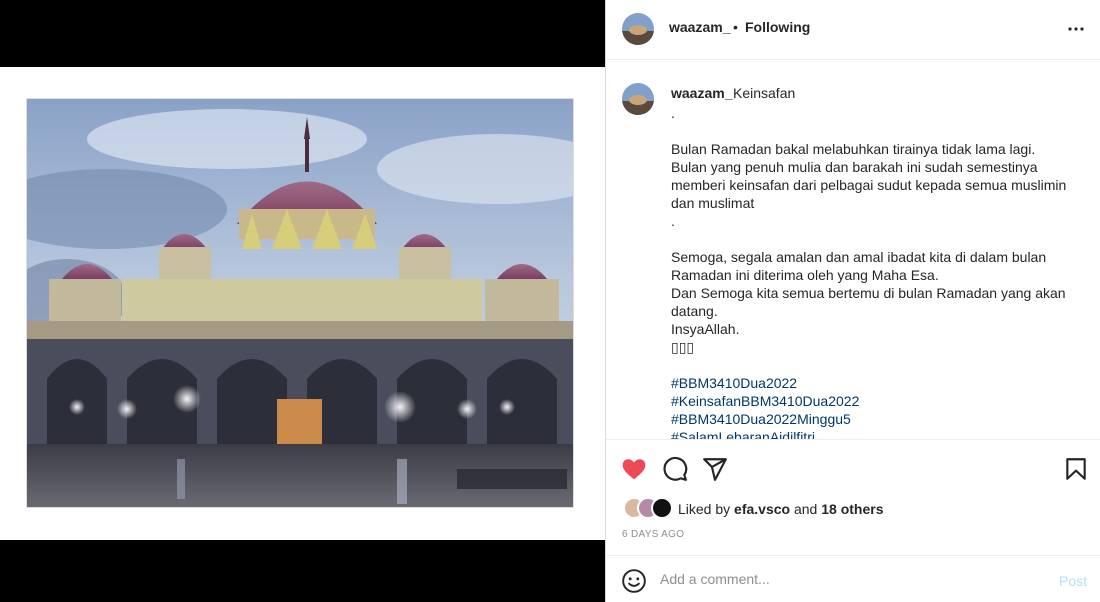 This screenshot has width=1100, height=602. I want to click on hashtag-link: #KeinsafanBBM3410Dua2022, so click(873, 401).